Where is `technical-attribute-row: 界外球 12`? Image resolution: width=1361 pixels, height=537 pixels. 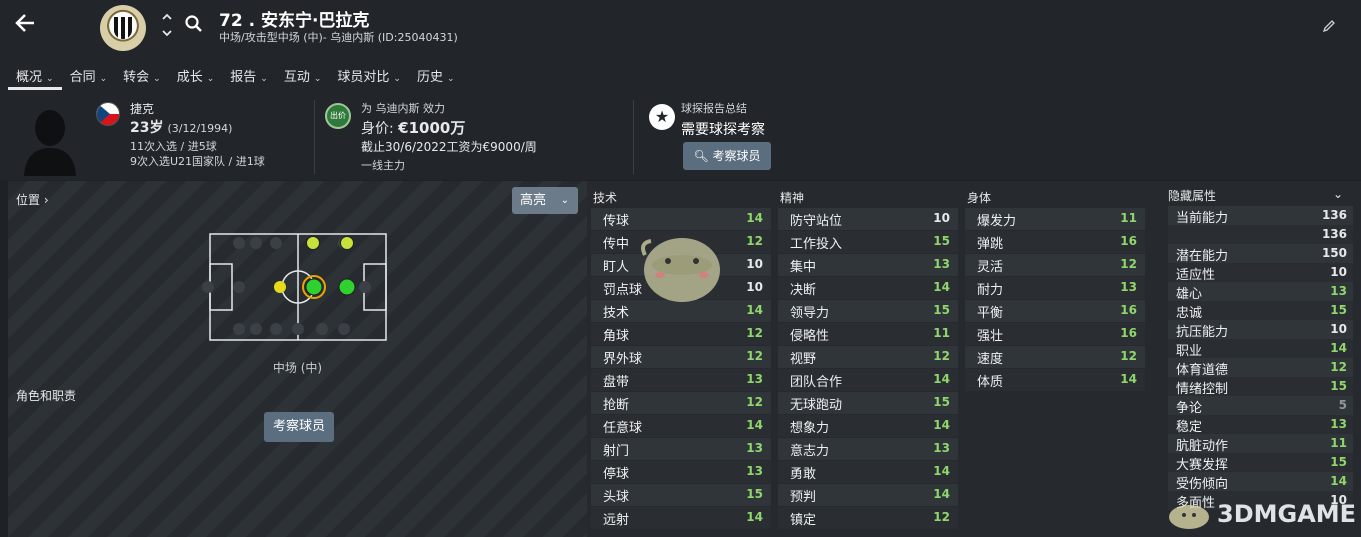 technical-attribute-row: 界外球 12 is located at coordinates (681, 357).